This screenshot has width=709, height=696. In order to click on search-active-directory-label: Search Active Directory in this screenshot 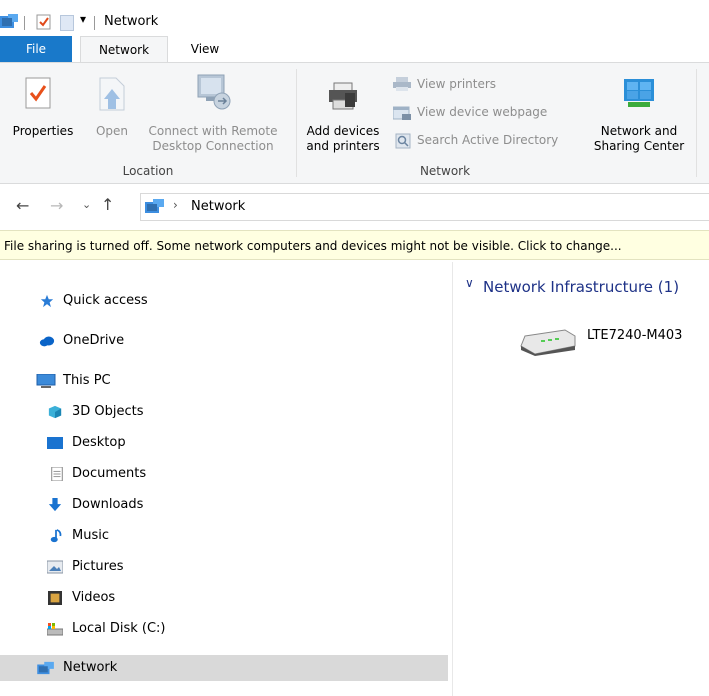, I will do `click(488, 140)`.